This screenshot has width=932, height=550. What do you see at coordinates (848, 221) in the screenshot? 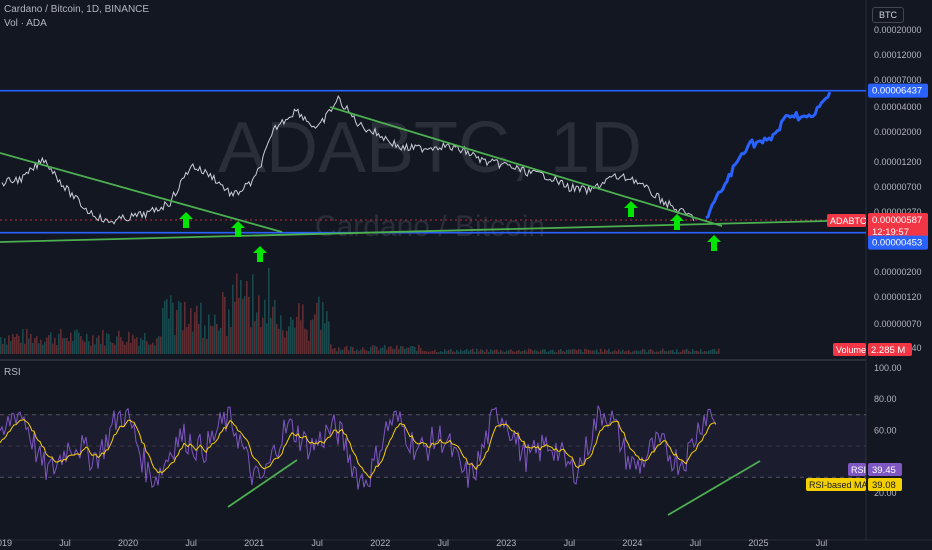
I see `symbol-badge: ADABTC` at bounding box center [848, 221].